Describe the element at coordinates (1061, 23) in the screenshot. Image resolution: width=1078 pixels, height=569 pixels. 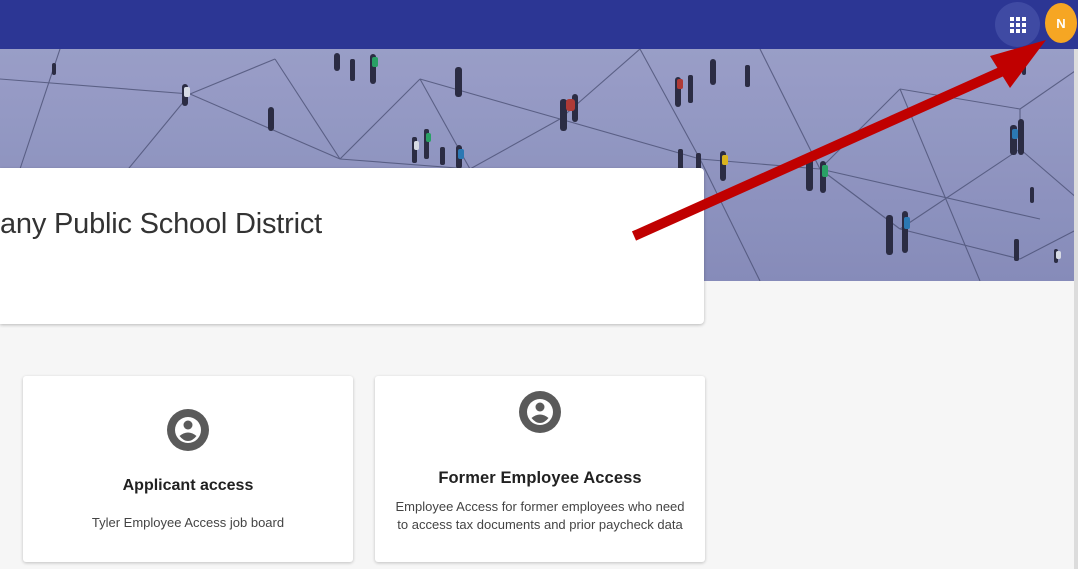
I see `user-avatar: N` at that location.